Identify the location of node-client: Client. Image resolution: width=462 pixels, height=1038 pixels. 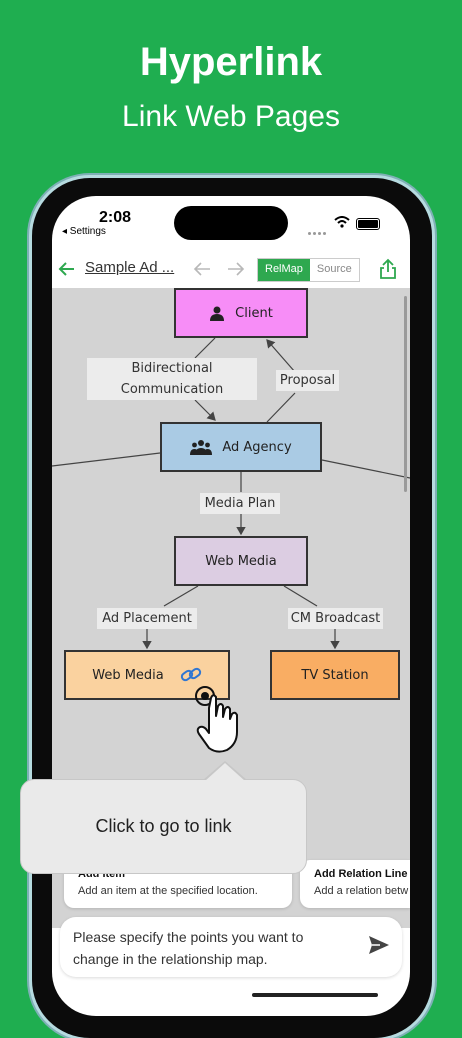
(241, 313).